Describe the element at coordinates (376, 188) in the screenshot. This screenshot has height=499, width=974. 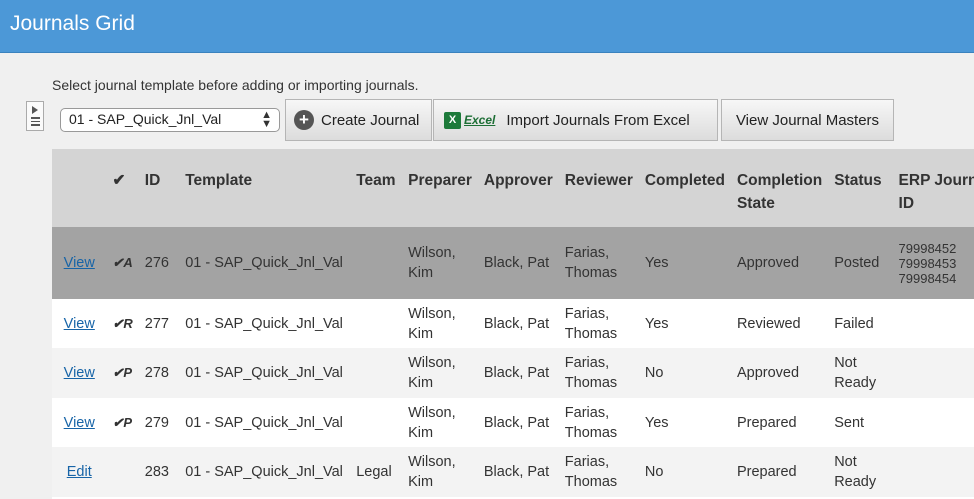
I see `column-header-team: Team` at that location.